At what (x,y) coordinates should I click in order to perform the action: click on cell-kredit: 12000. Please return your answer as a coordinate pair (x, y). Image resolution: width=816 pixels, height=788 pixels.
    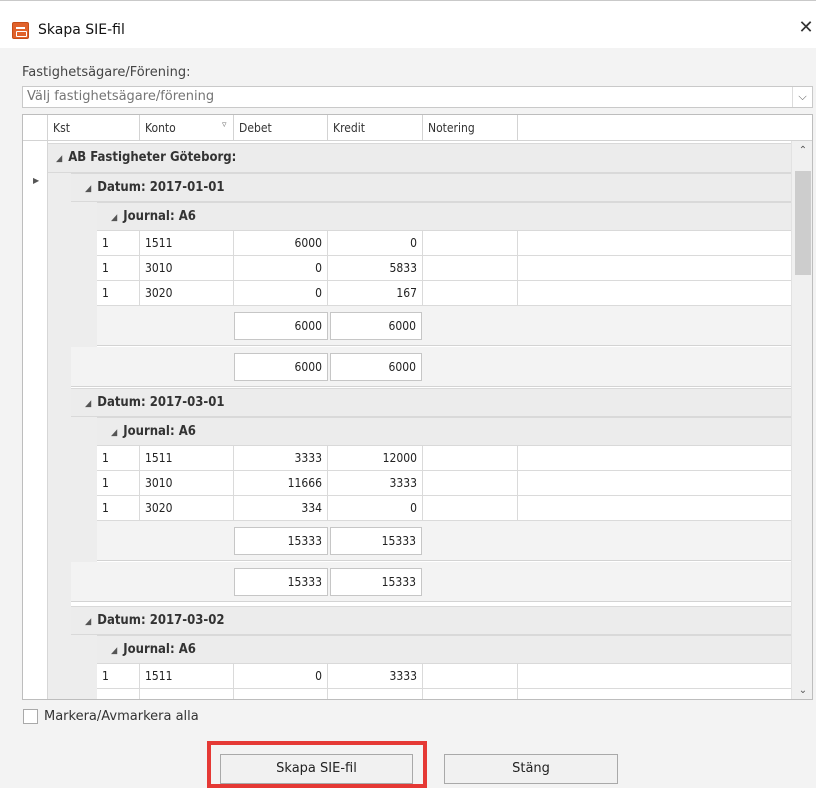
    Looking at the image, I should click on (375, 458).